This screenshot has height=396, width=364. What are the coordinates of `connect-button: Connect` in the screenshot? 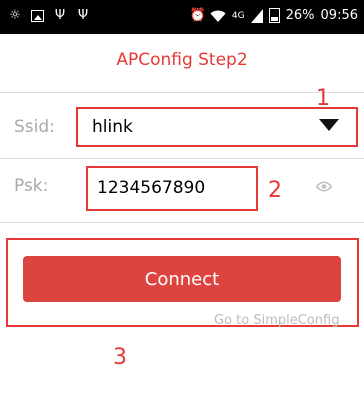 It's located at (182, 279).